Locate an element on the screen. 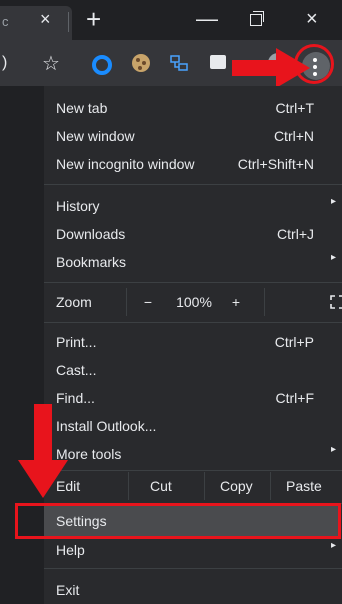 The width and height of the screenshot is (342, 604). menu-item-shortcut: Ctrl+J is located at coordinates (295, 234).